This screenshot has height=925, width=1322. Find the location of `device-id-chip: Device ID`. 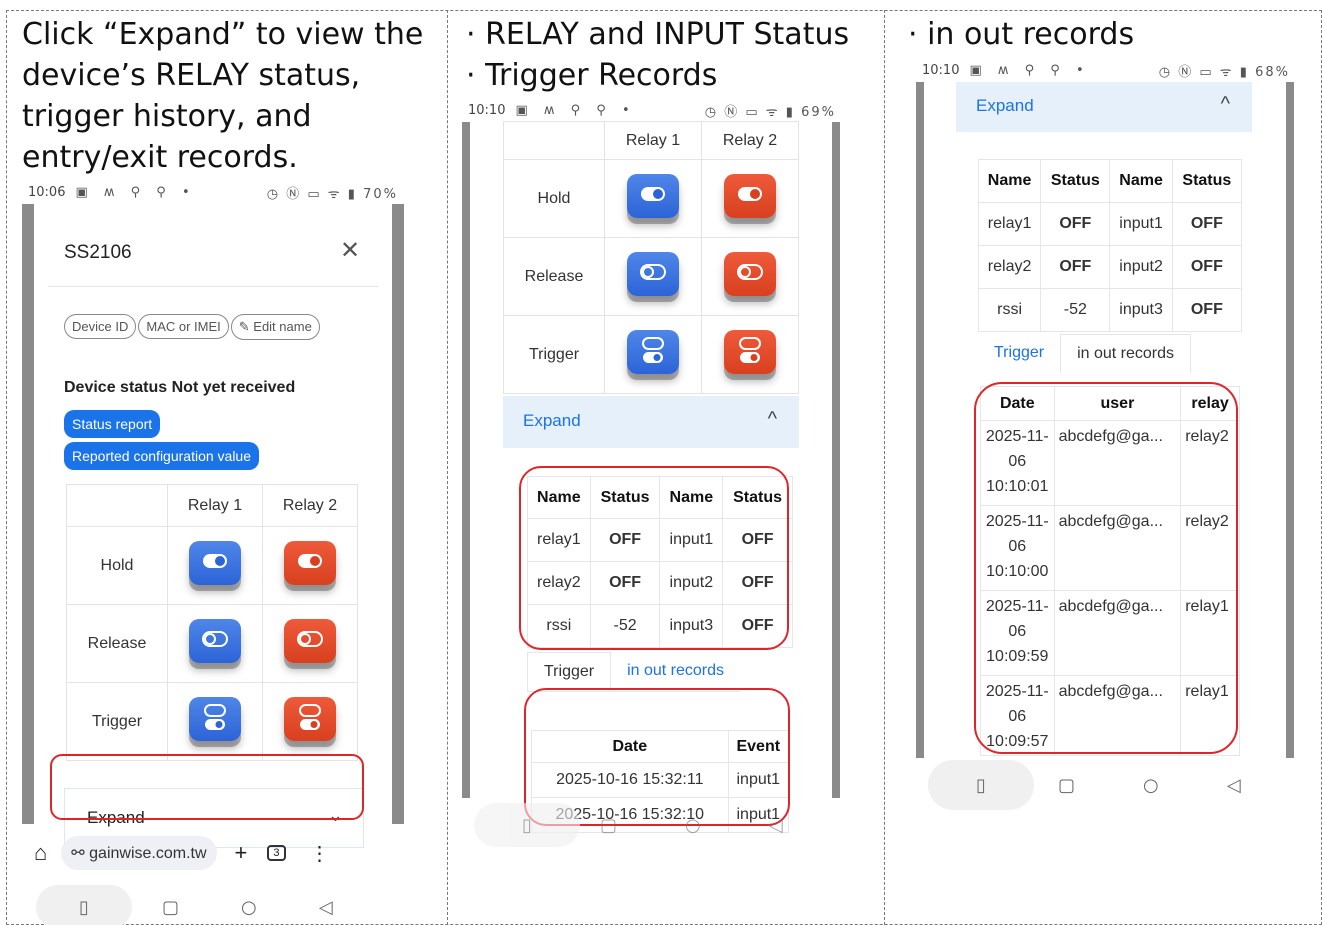

device-id-chip: Device ID is located at coordinates (100, 326).